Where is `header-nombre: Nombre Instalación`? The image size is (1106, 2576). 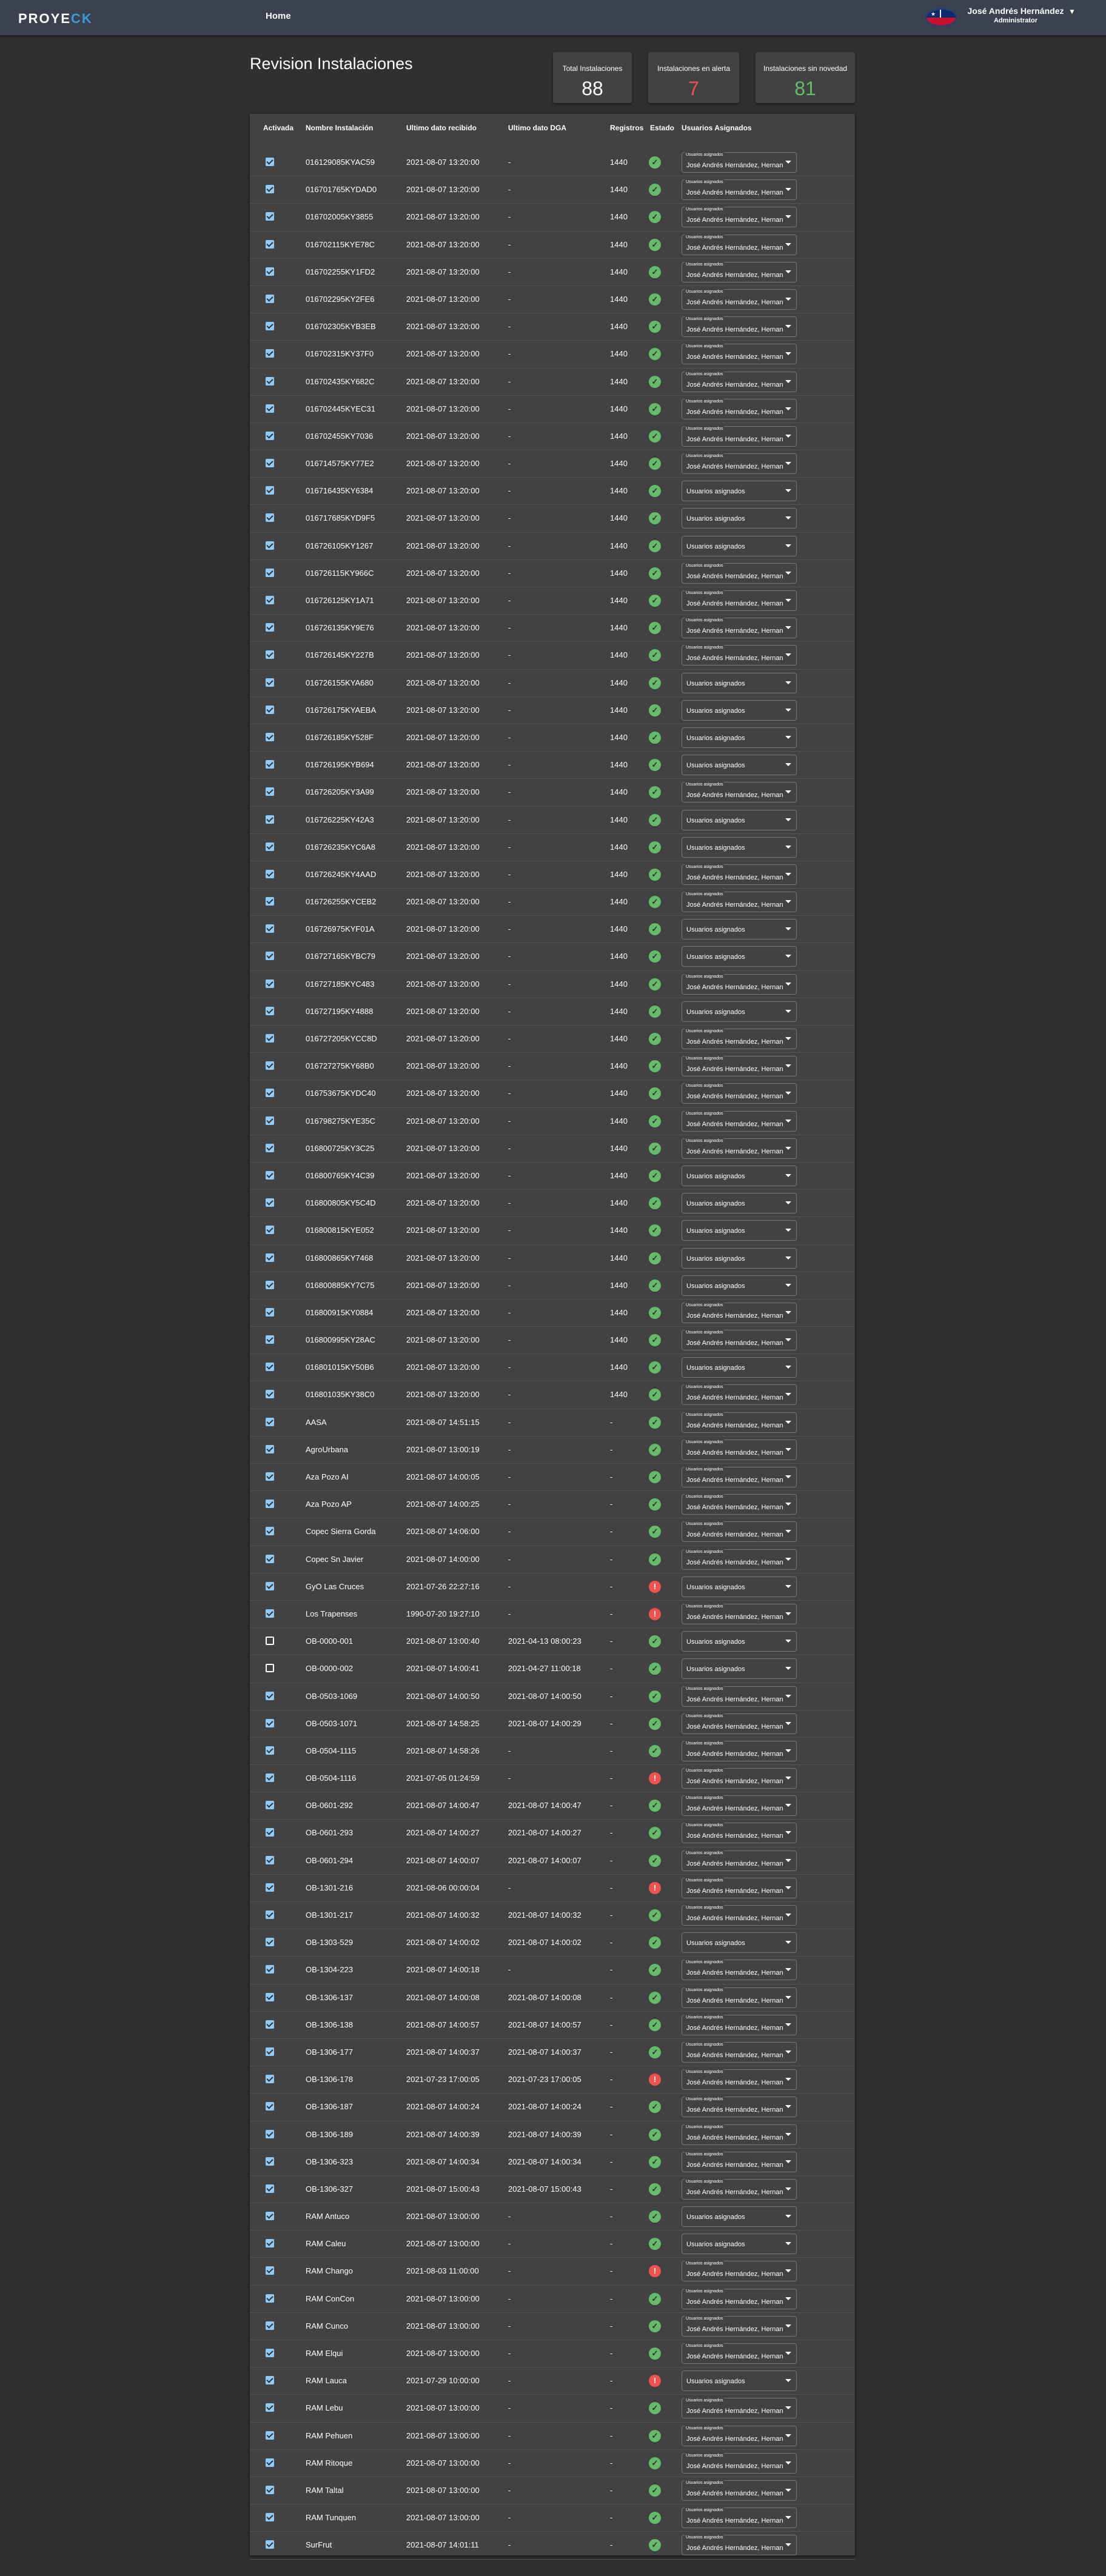
header-nombre: Nombre Instalación is located at coordinates (339, 128).